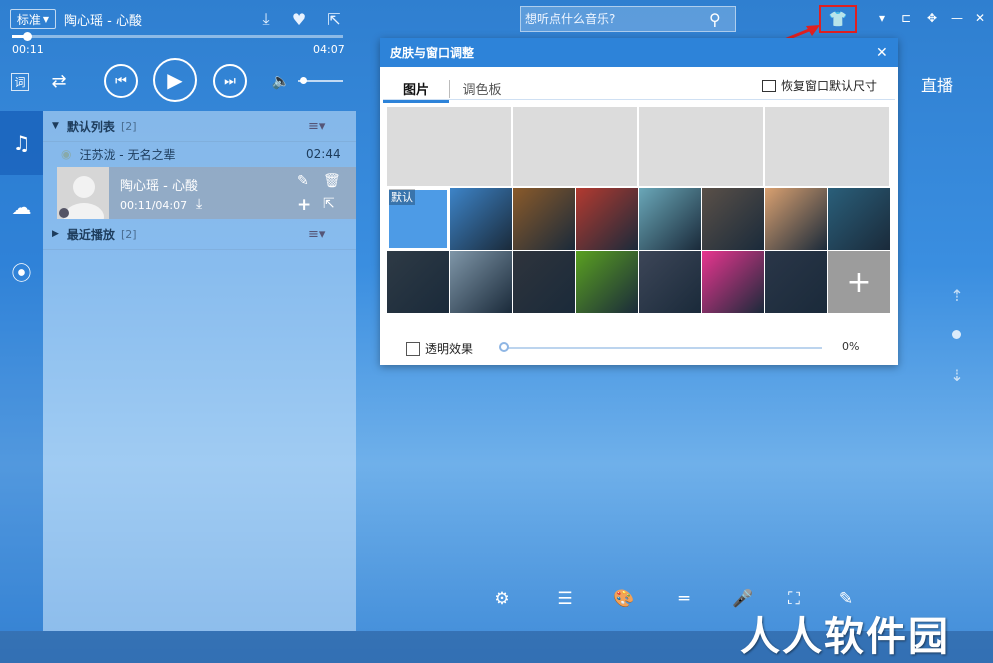  Describe the element at coordinates (304, 80) in the screenshot. I see `volume-knob` at that location.